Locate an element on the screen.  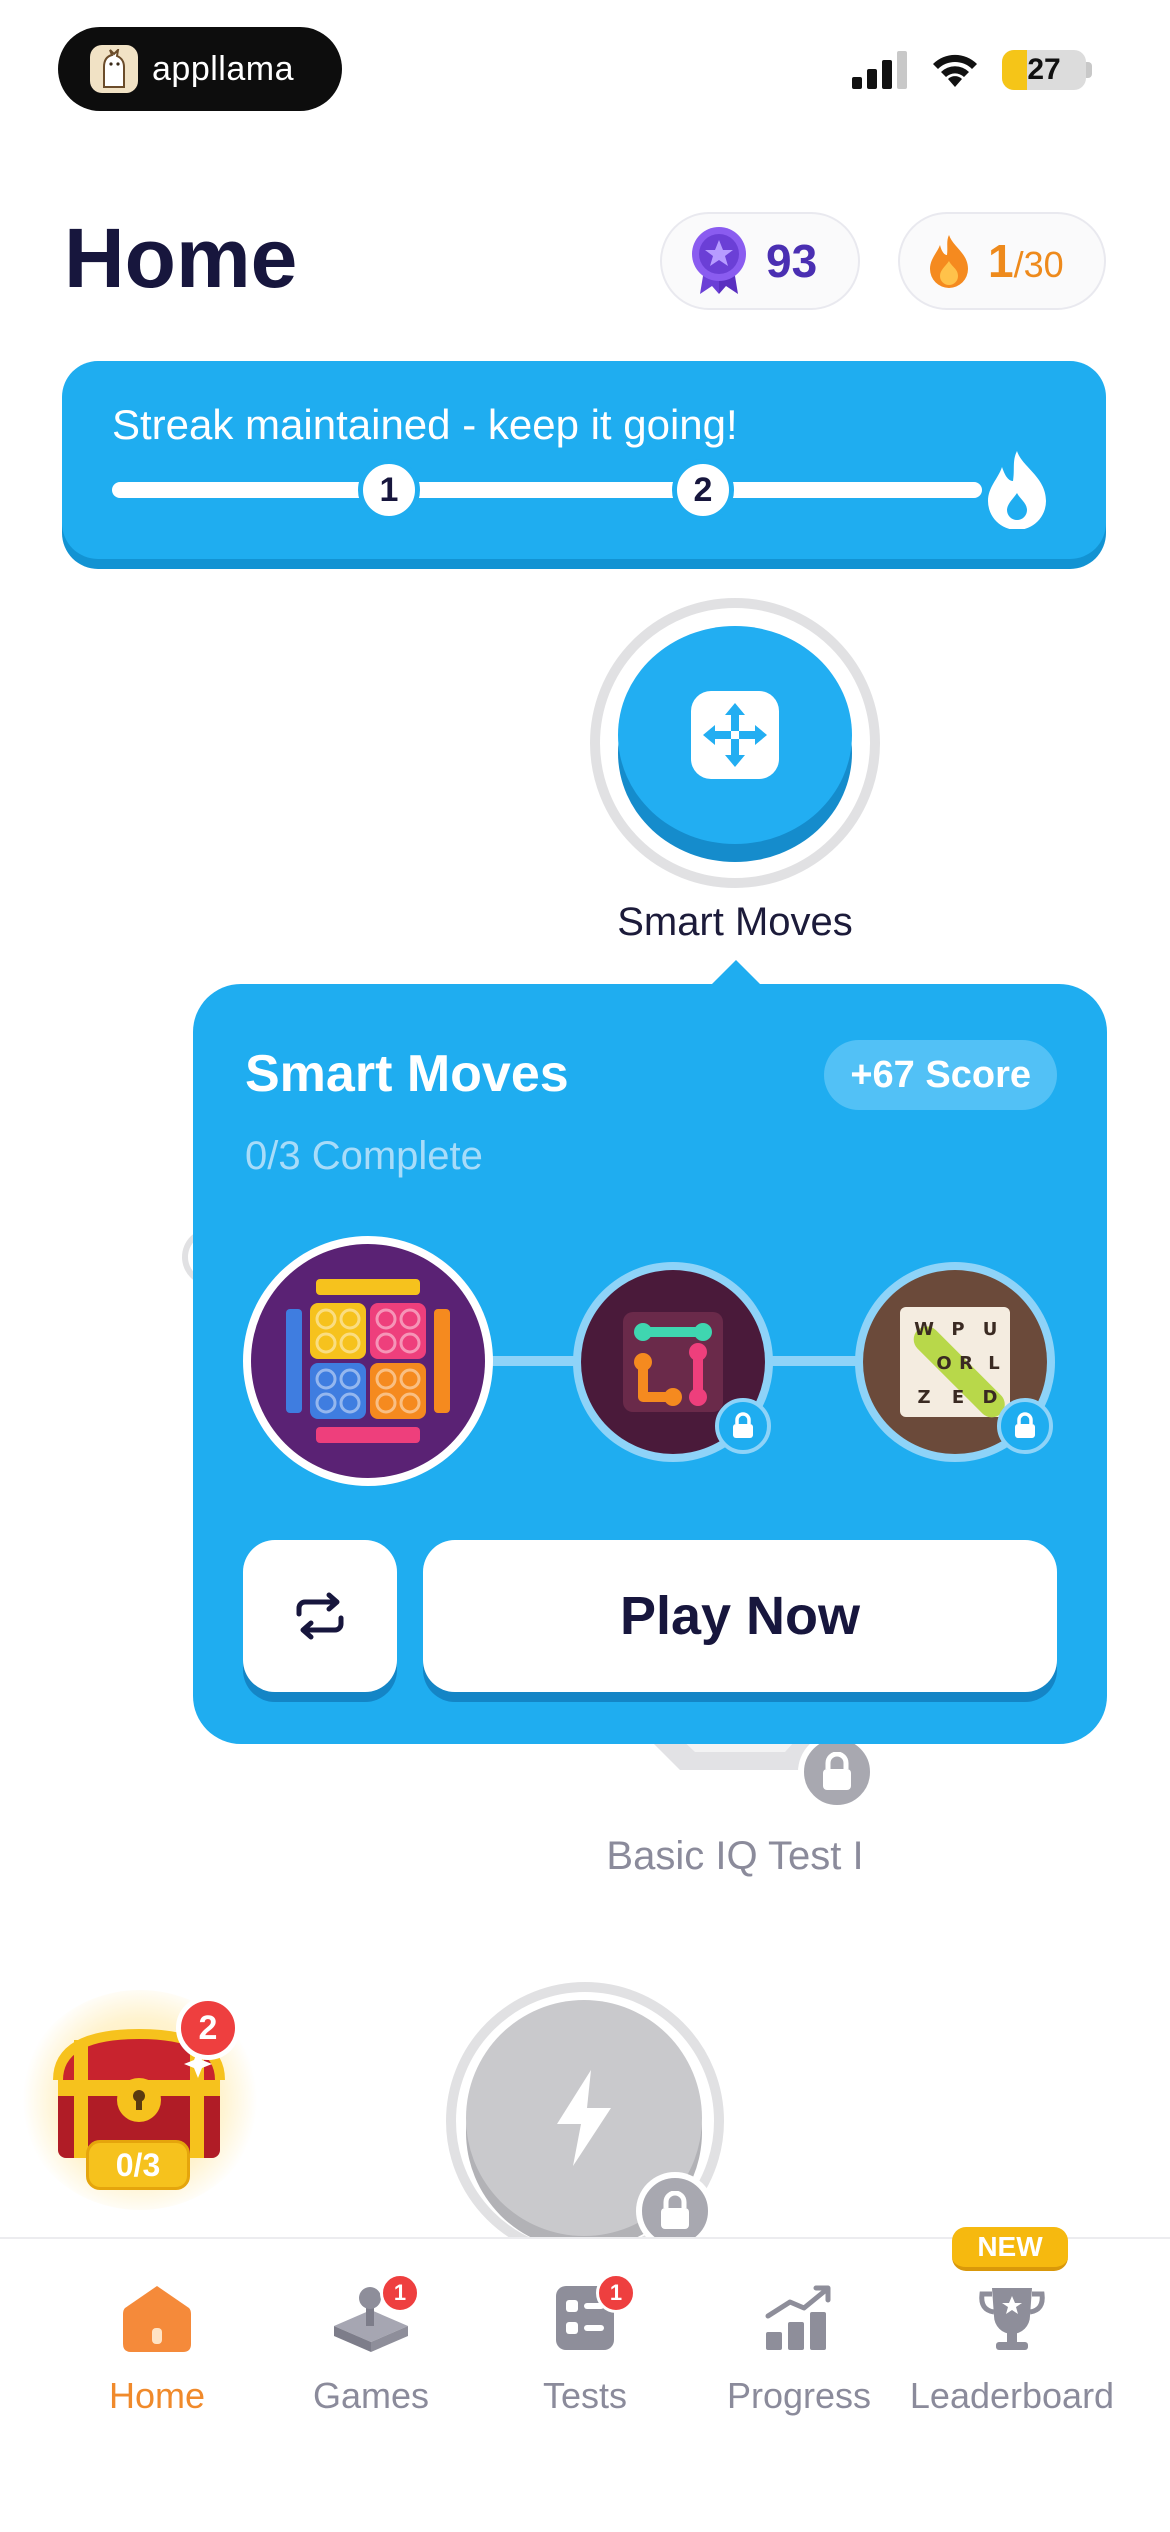
streak-banner-text: Streak maintained - keep it going! is located at coordinates (425, 424).